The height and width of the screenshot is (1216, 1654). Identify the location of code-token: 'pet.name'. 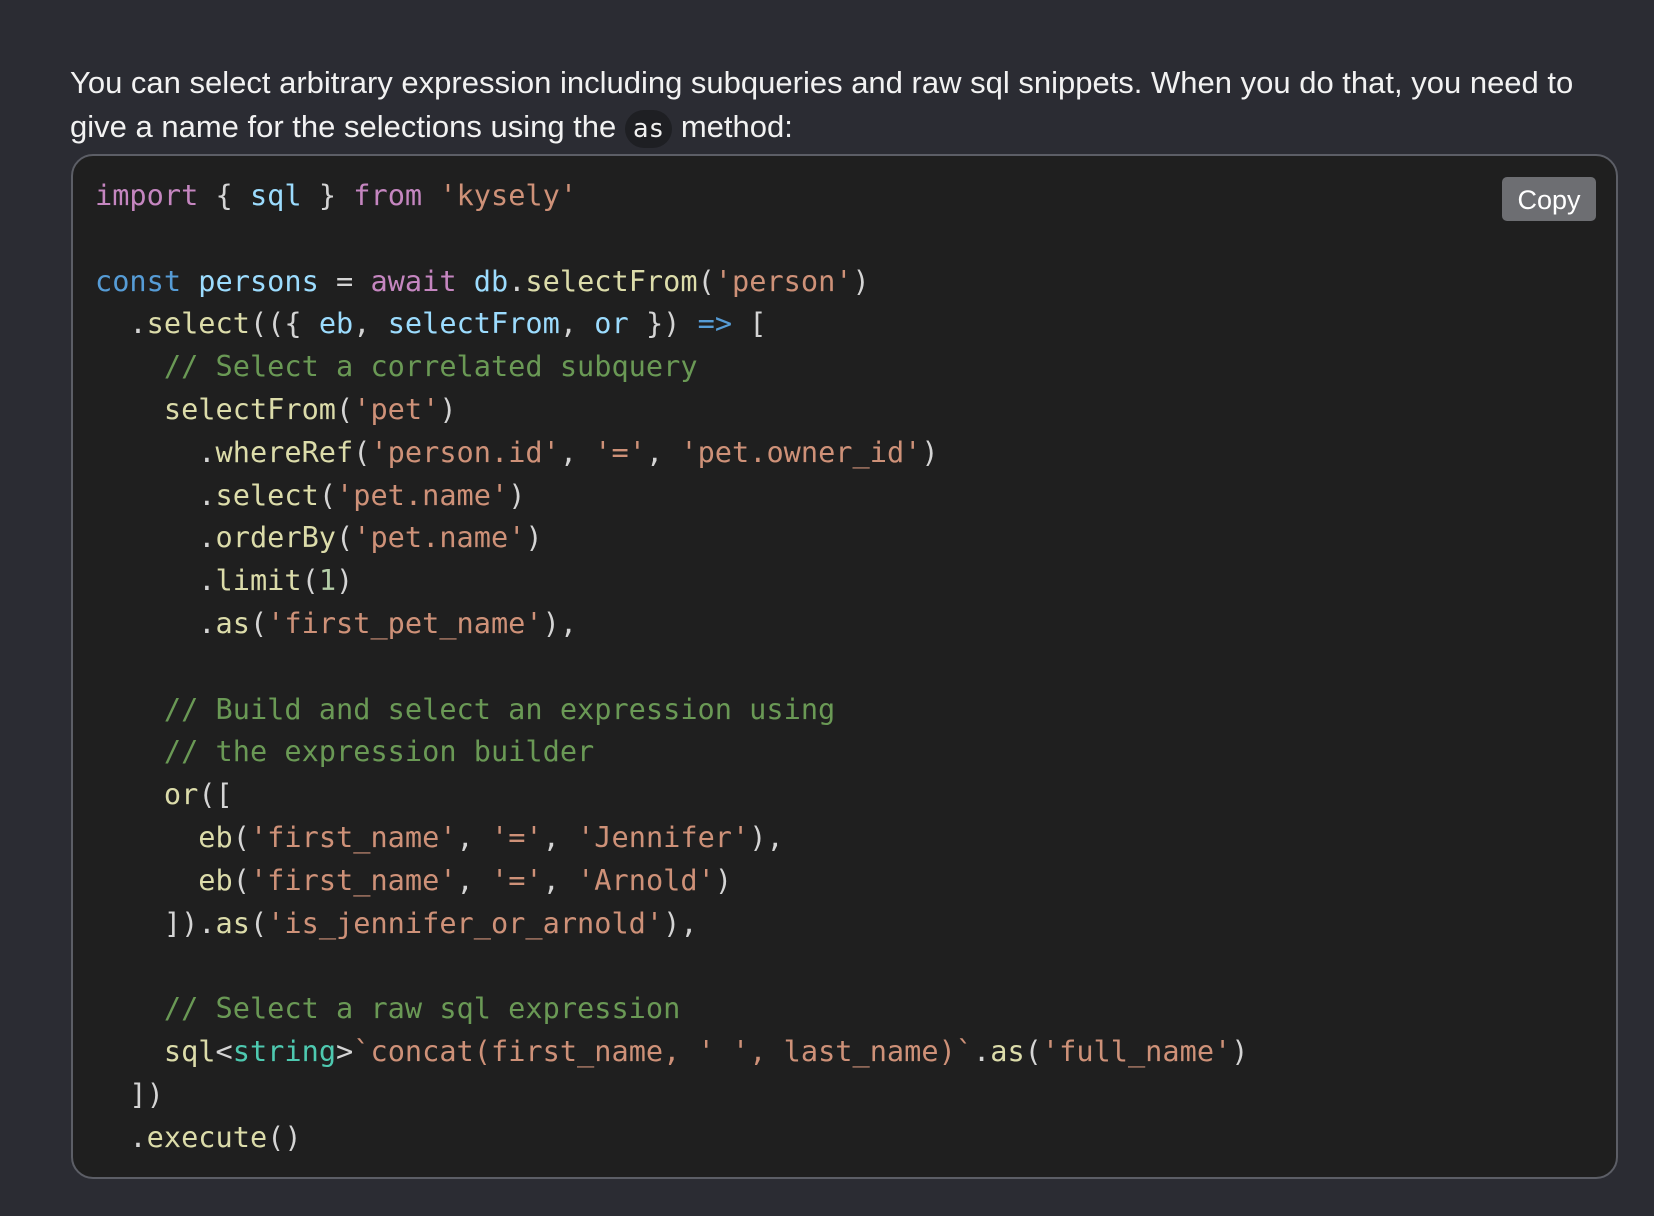
(422, 494).